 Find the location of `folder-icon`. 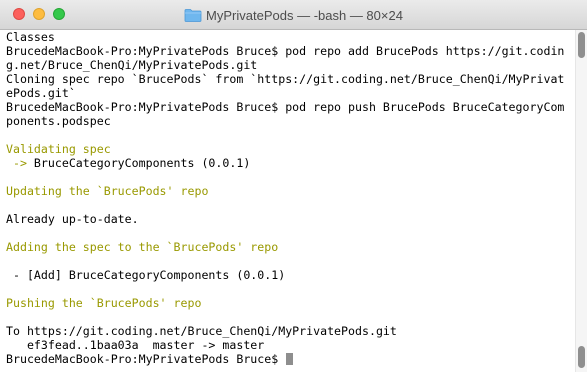

folder-icon is located at coordinates (193, 15).